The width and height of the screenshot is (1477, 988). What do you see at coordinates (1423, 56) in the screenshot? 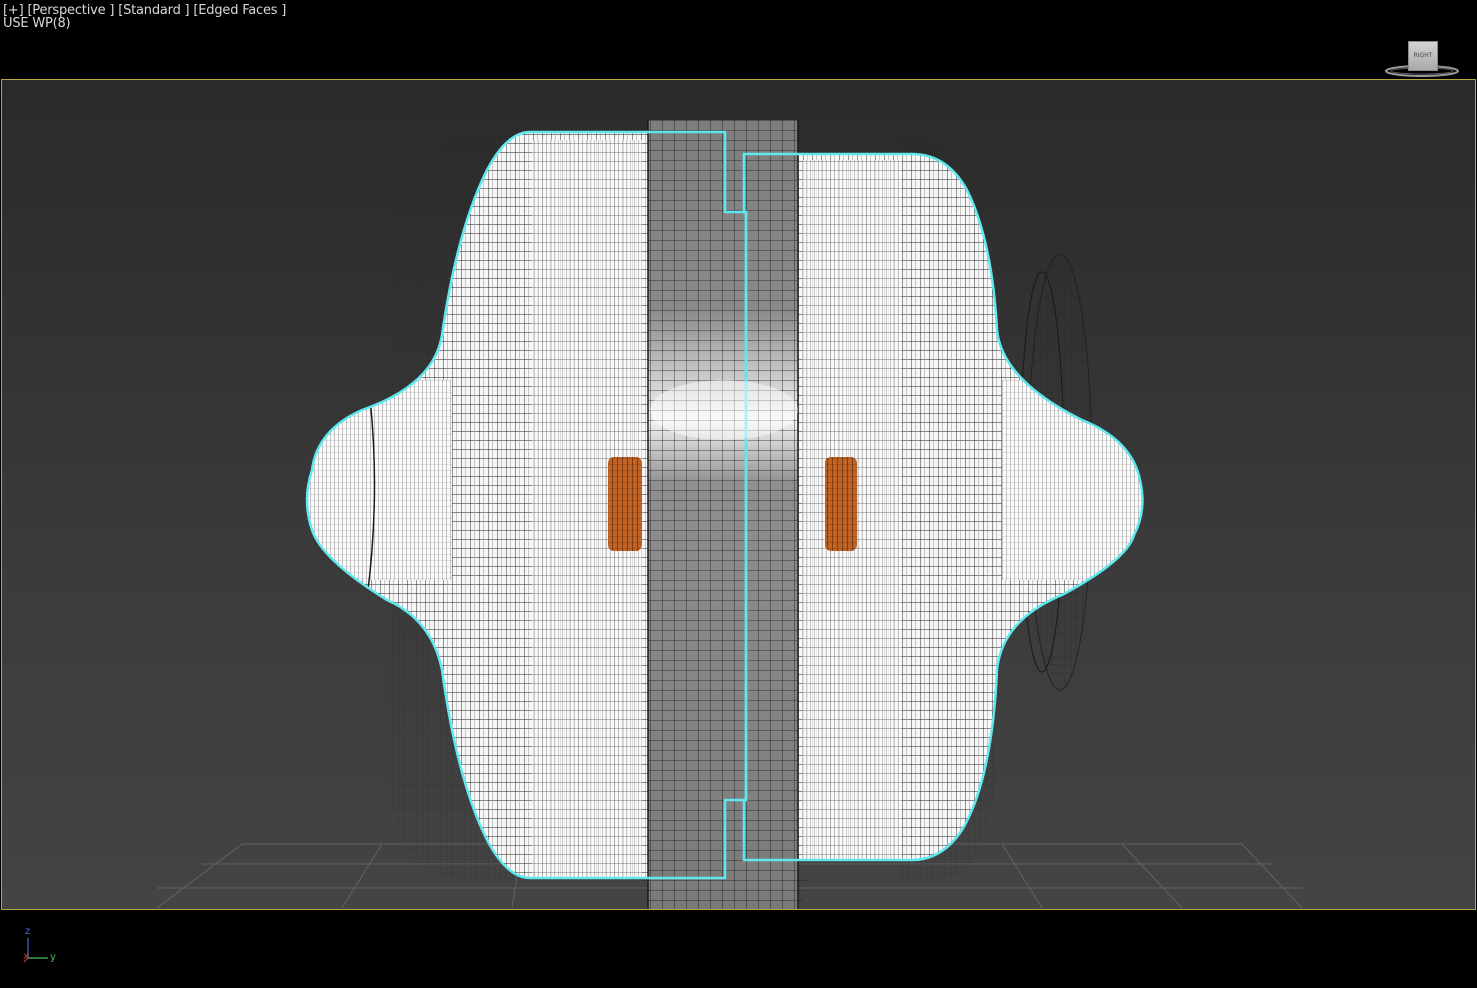
I see `viewcube-face: RIGHT` at bounding box center [1423, 56].